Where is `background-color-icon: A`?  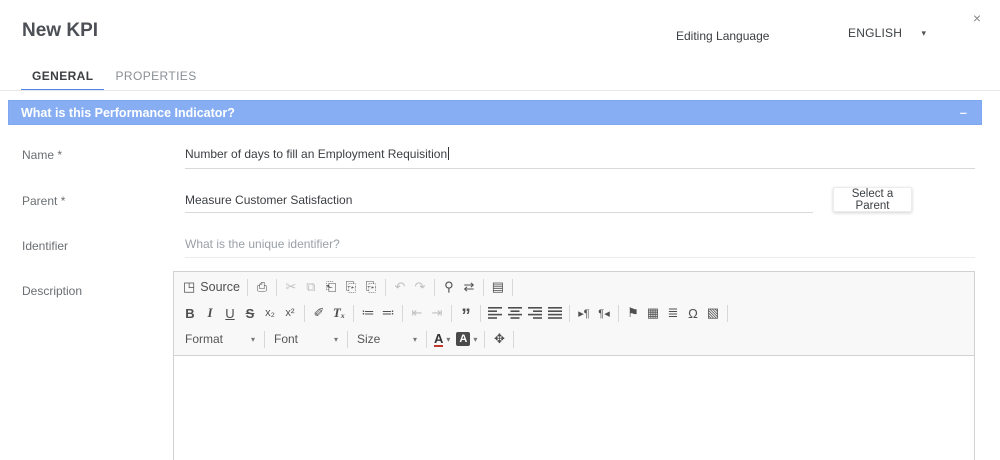
background-color-icon: A is located at coordinates (463, 339).